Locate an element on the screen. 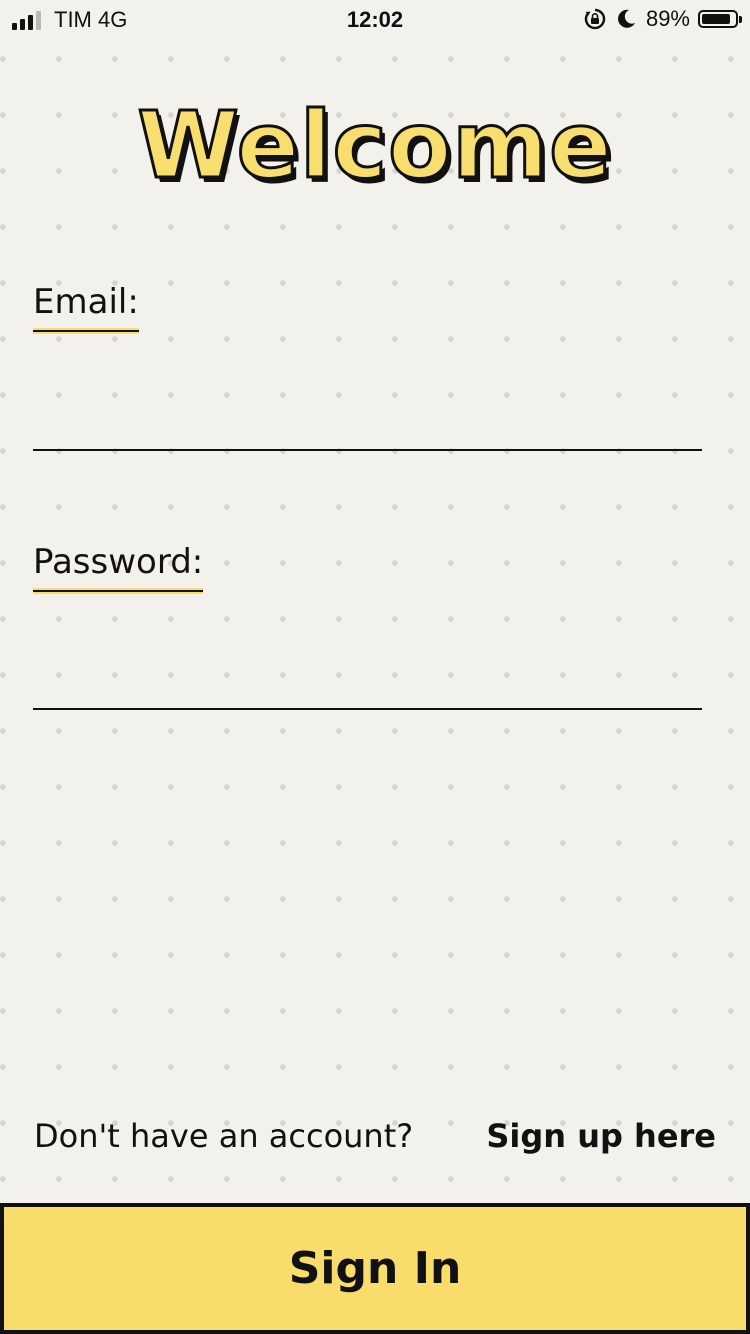  sign-in-button: Sign In is located at coordinates (375, 1268).